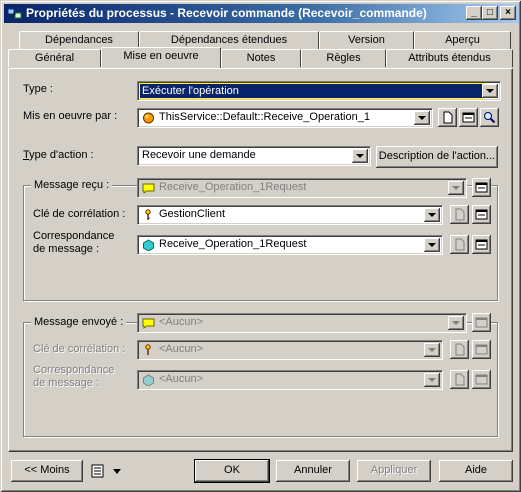 This screenshot has width=521, height=492. Describe the element at coordinates (79, 349) in the screenshot. I see `sent-correlation-label: Clé de corrélation :` at that location.